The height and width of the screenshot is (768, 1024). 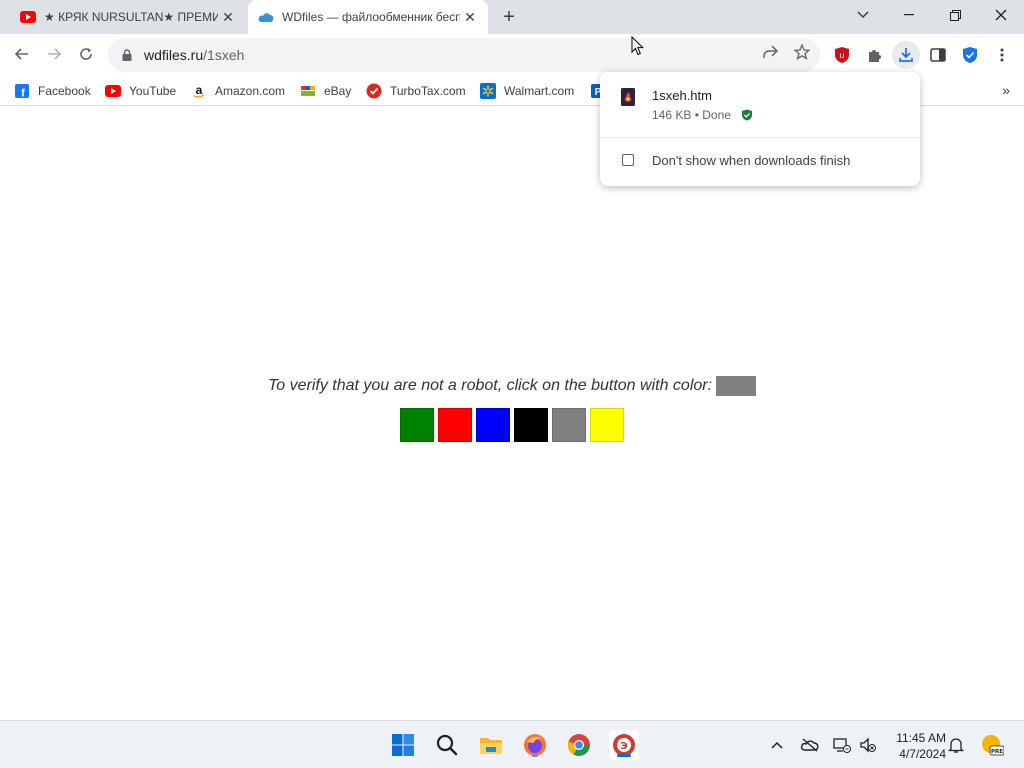 I want to click on bookmark-facebook: f Facebook, so click(x=52, y=91).